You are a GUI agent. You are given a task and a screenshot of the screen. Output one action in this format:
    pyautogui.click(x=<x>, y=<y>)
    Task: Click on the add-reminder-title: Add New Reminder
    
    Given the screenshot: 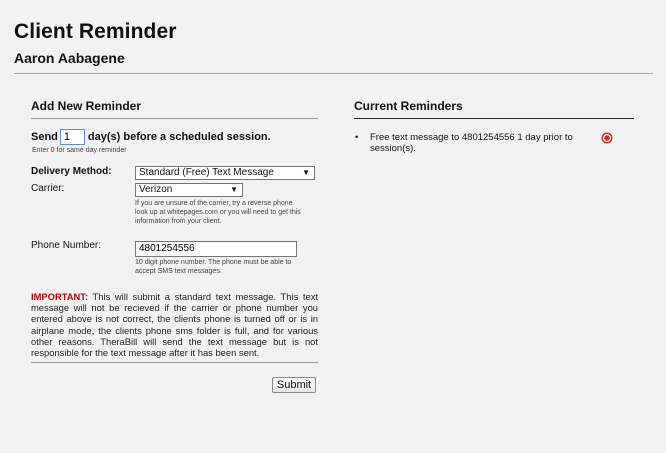 What is the action you would take?
    pyautogui.click(x=86, y=106)
    